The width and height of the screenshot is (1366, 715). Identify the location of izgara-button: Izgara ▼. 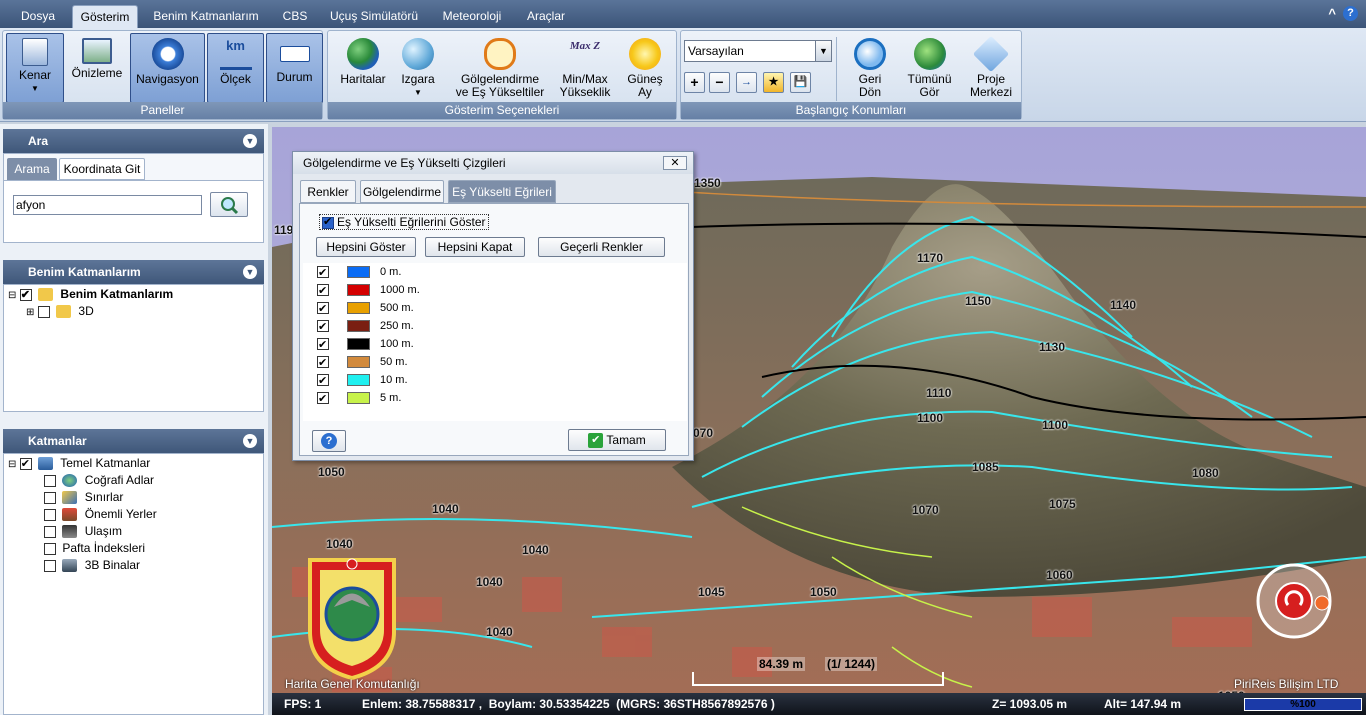
(418, 68).